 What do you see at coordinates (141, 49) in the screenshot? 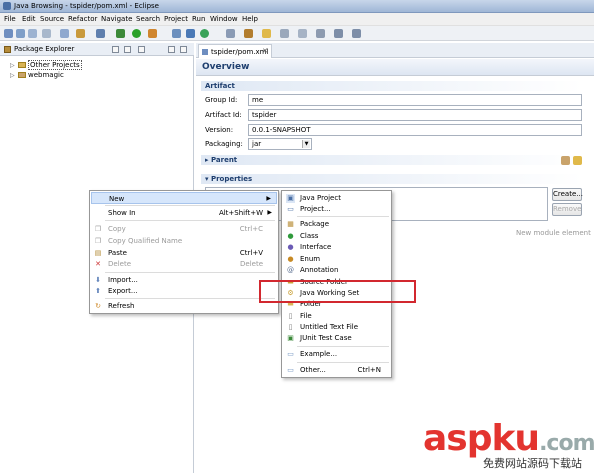
I see `view-menu-icon` at bounding box center [141, 49].